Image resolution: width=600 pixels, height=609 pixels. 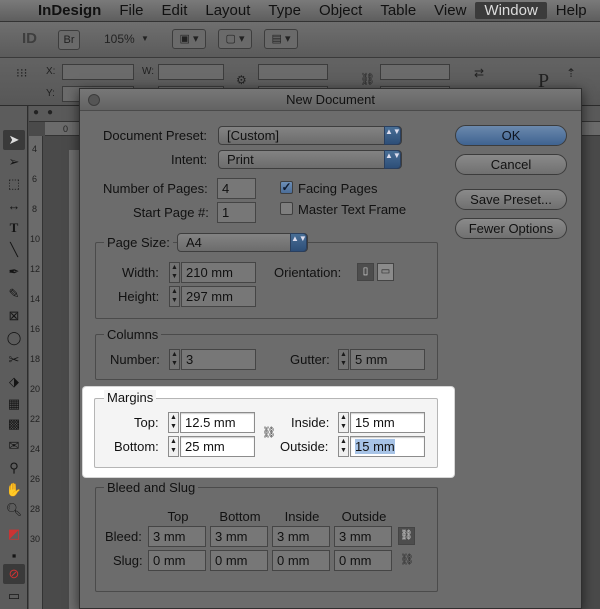 I want to click on margin-top-input: 12.5 mm, so click(x=217, y=422).